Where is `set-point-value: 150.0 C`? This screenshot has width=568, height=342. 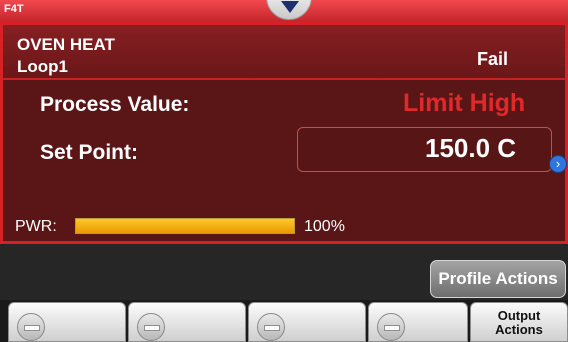 set-point-value: 150.0 C is located at coordinates (470, 148).